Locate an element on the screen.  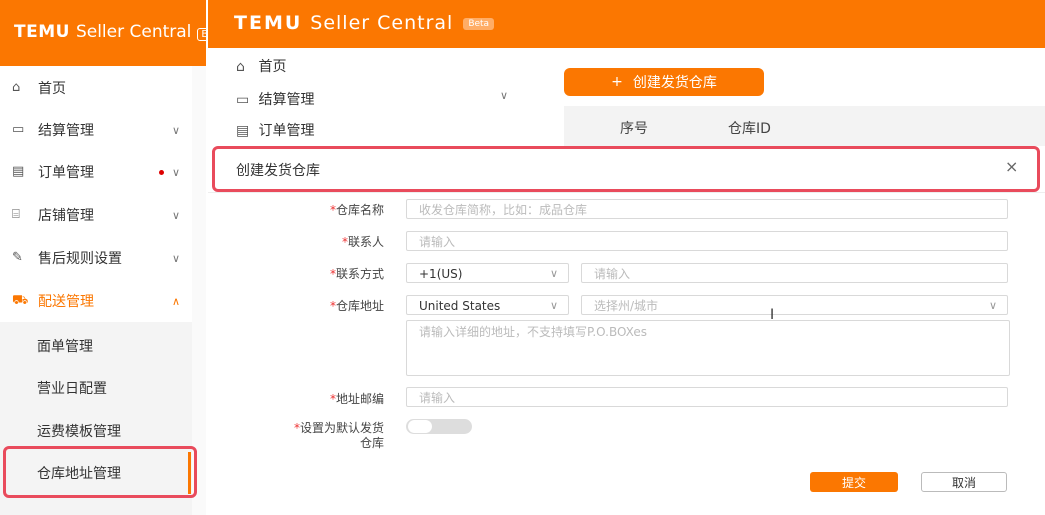
default-warehouse-toggle is located at coordinates (439, 426).